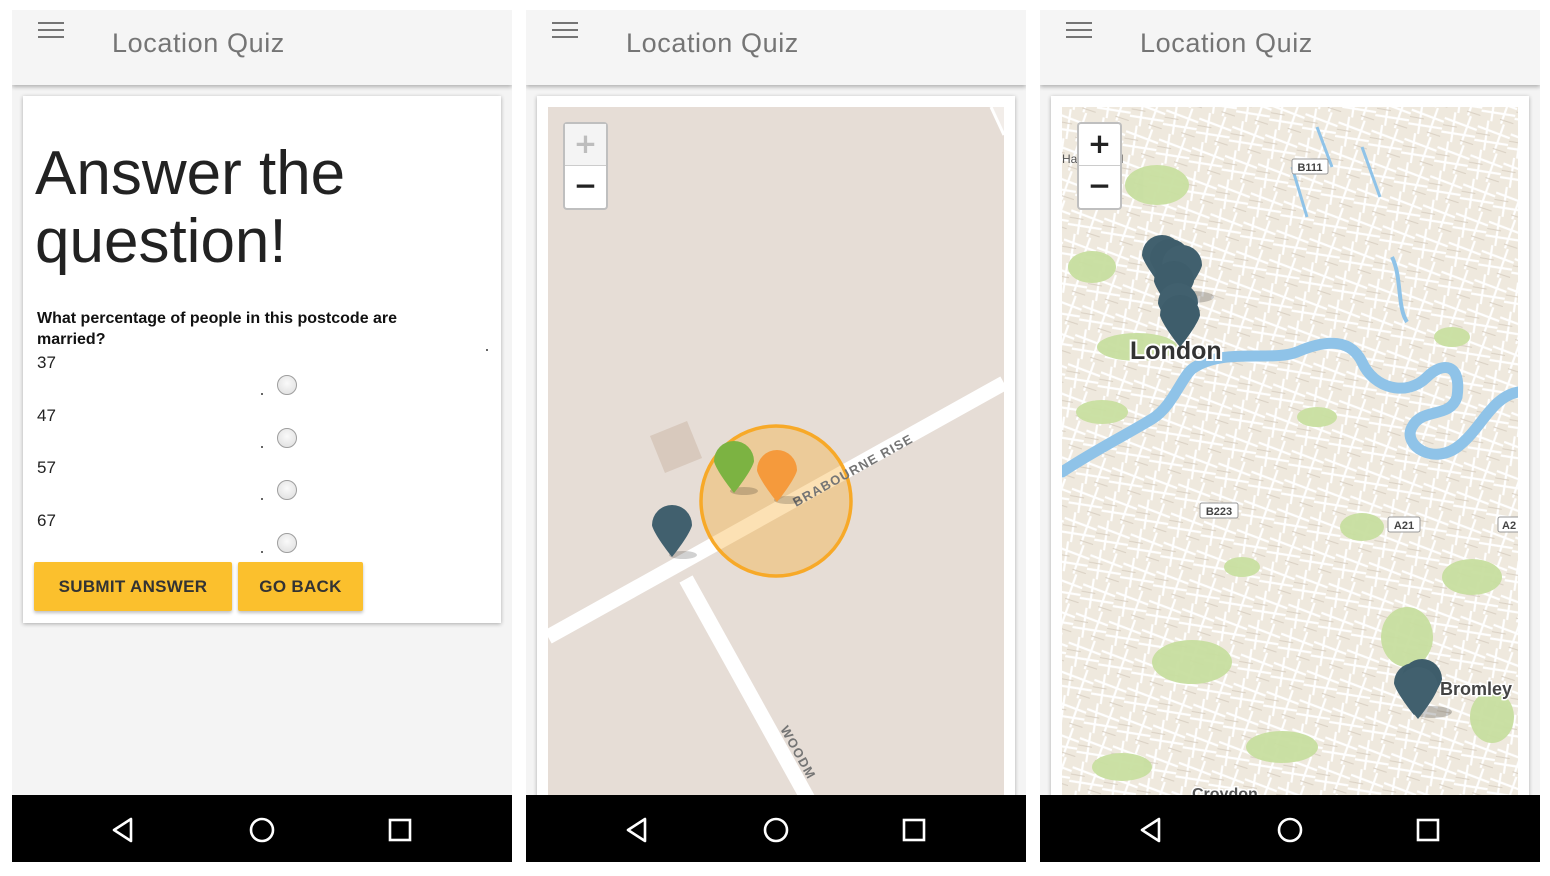  What do you see at coordinates (46, 362) in the screenshot?
I see `option-label-1: 37` at bounding box center [46, 362].